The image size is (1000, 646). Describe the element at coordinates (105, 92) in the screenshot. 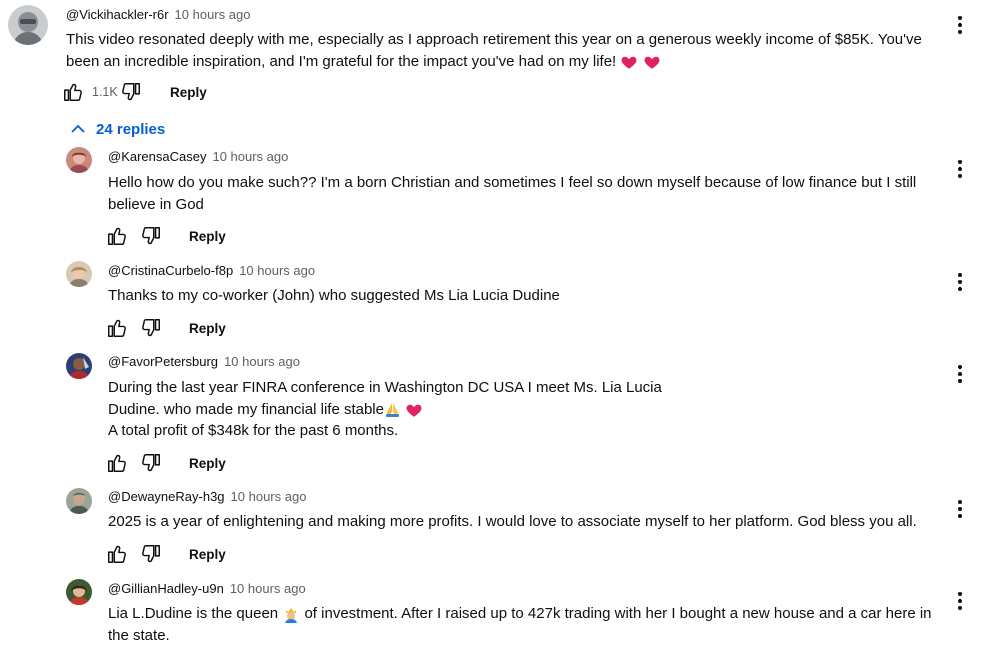

I see `like-count: 1.1K` at that location.